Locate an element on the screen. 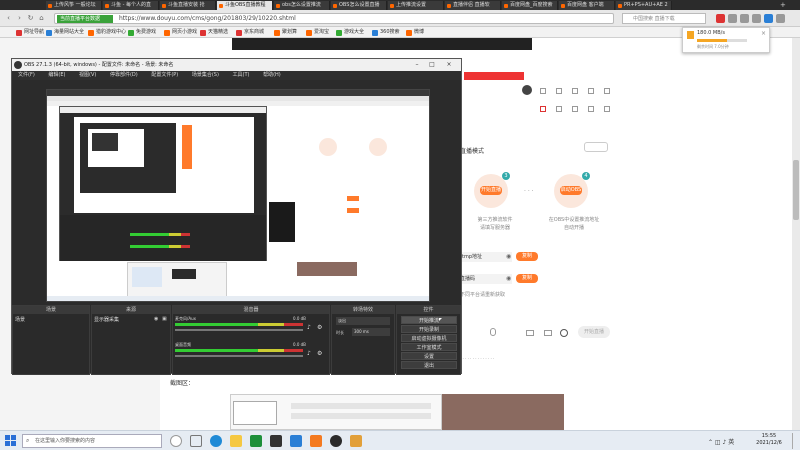 The image size is (800, 450). system-clock: 15:55 2021/12/6 is located at coordinates (769, 441).